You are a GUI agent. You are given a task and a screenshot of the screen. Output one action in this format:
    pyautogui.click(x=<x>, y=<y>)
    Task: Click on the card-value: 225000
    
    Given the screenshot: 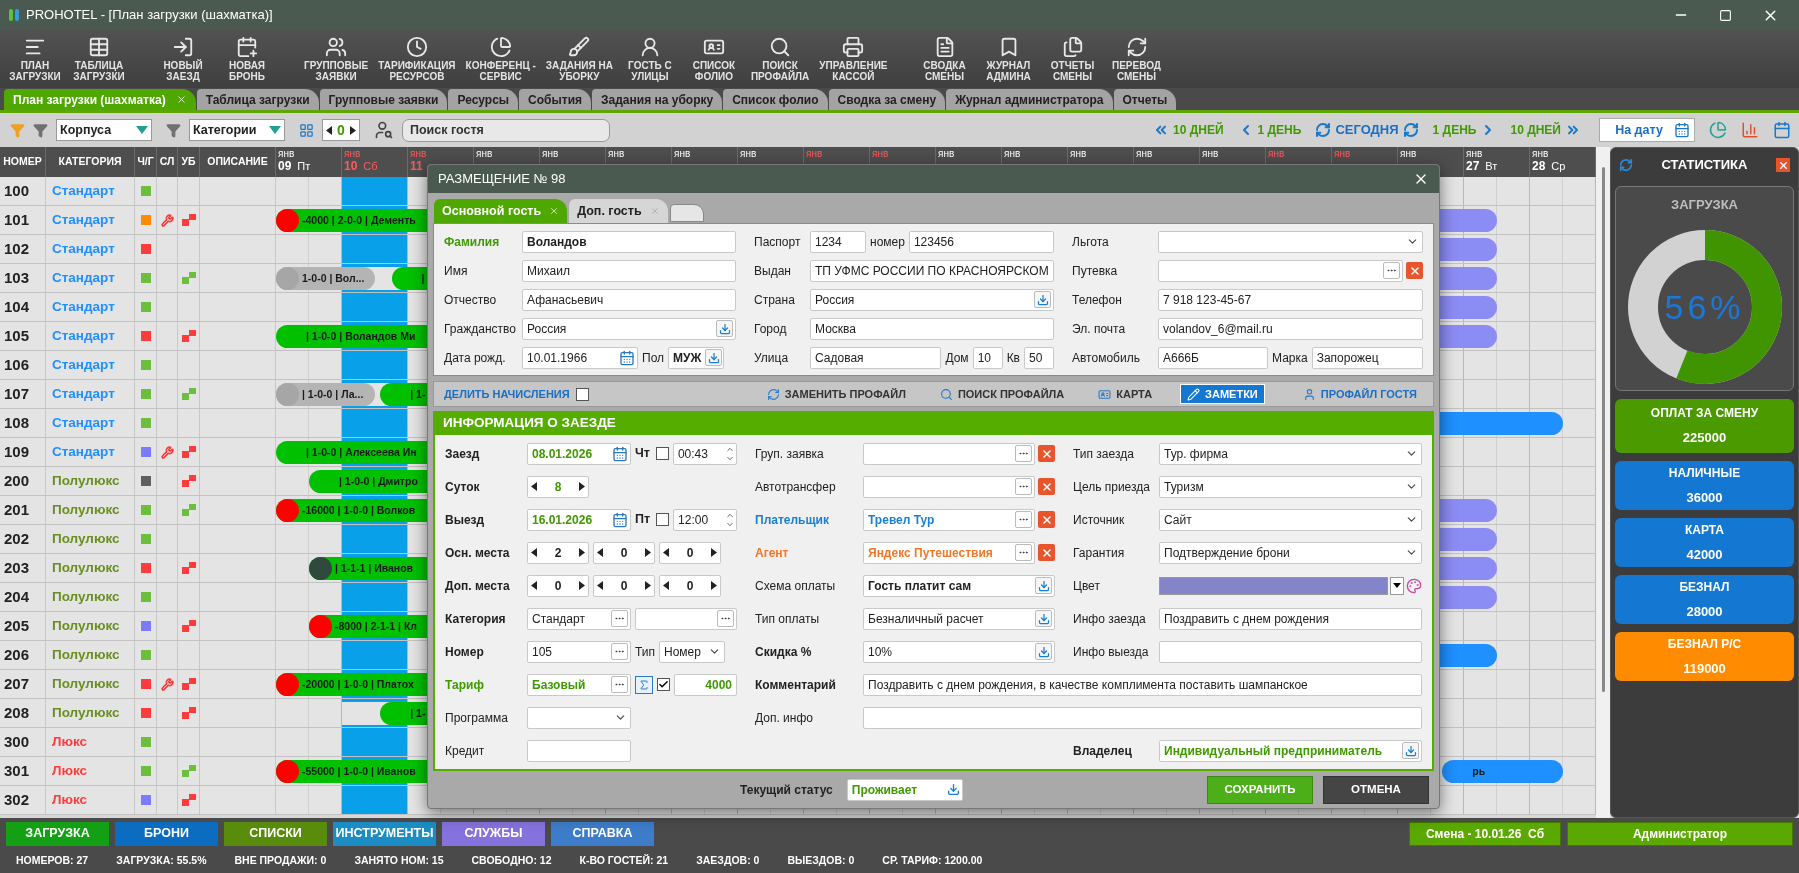 What is the action you would take?
    pyautogui.click(x=1704, y=438)
    